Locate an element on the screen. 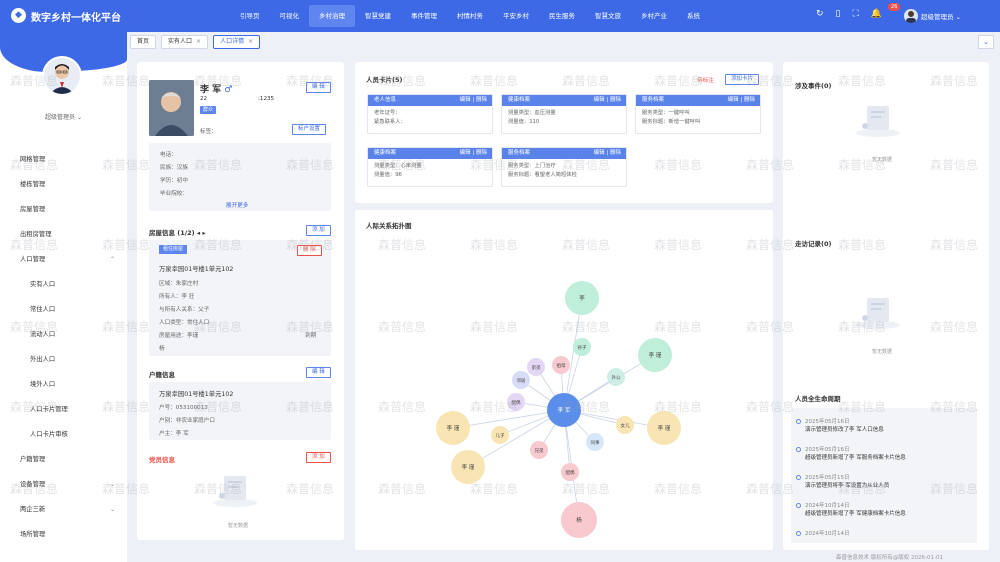 The width and height of the screenshot is (1000, 562). sidebar-item-house: 房屋管理 is located at coordinates (63, 209).